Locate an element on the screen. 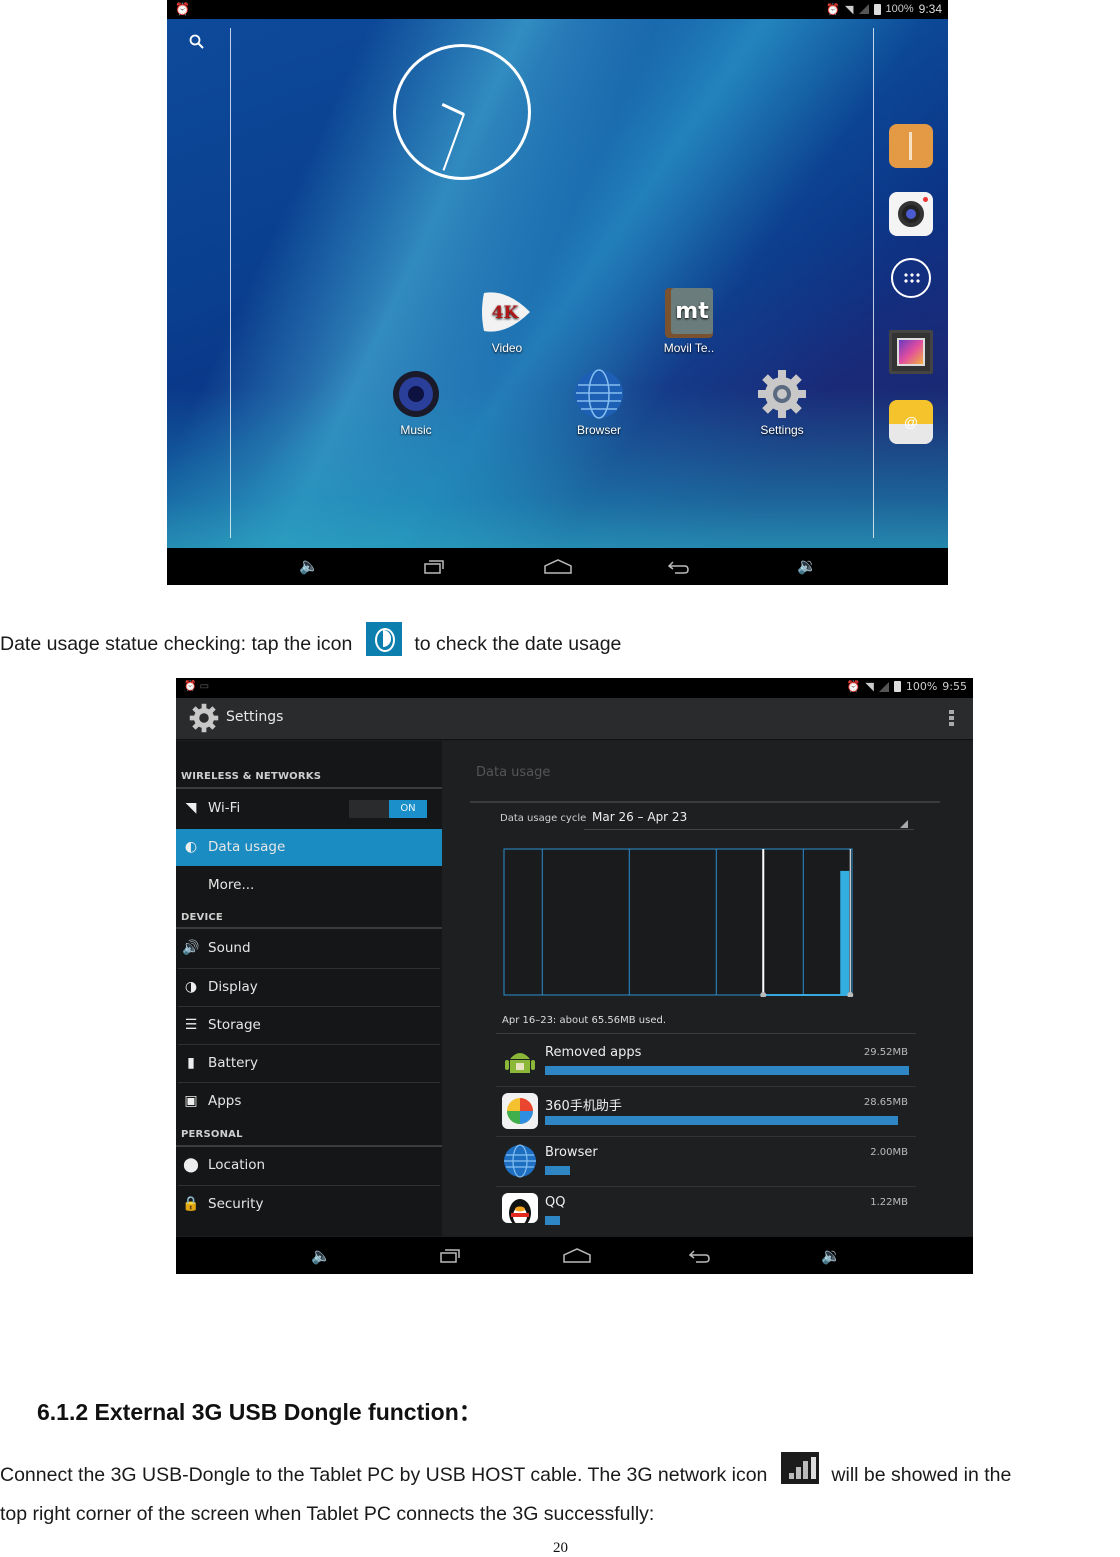 The image size is (1120, 1557). location-pin-icon: ⬤ is located at coordinates (191, 1165).